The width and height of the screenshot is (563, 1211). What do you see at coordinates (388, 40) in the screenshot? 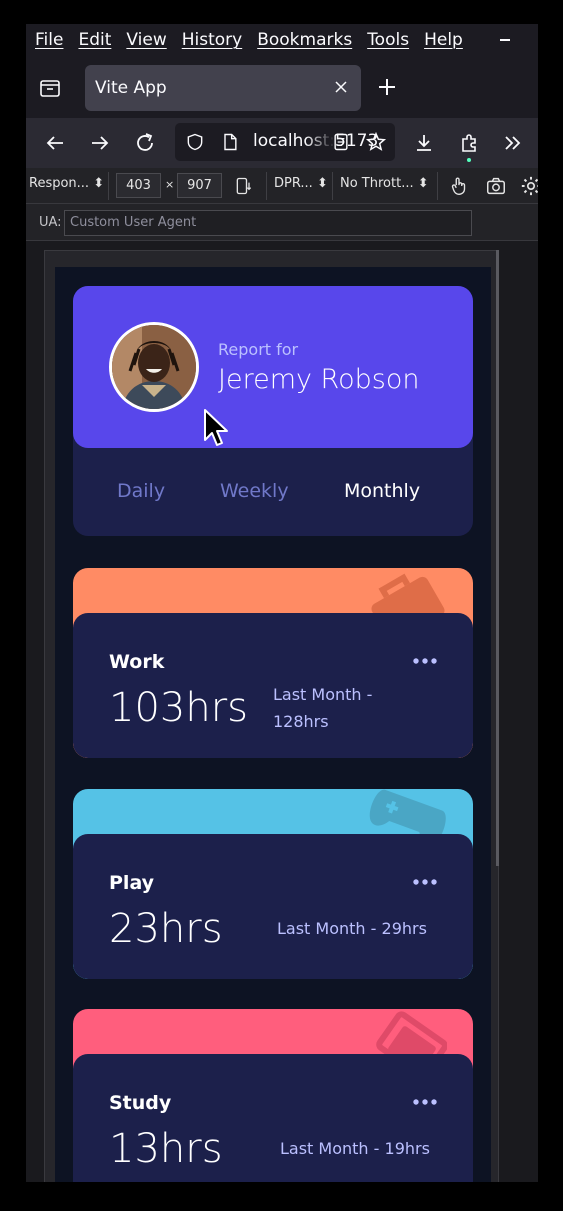
I see `menu-tools: Tools` at bounding box center [388, 40].